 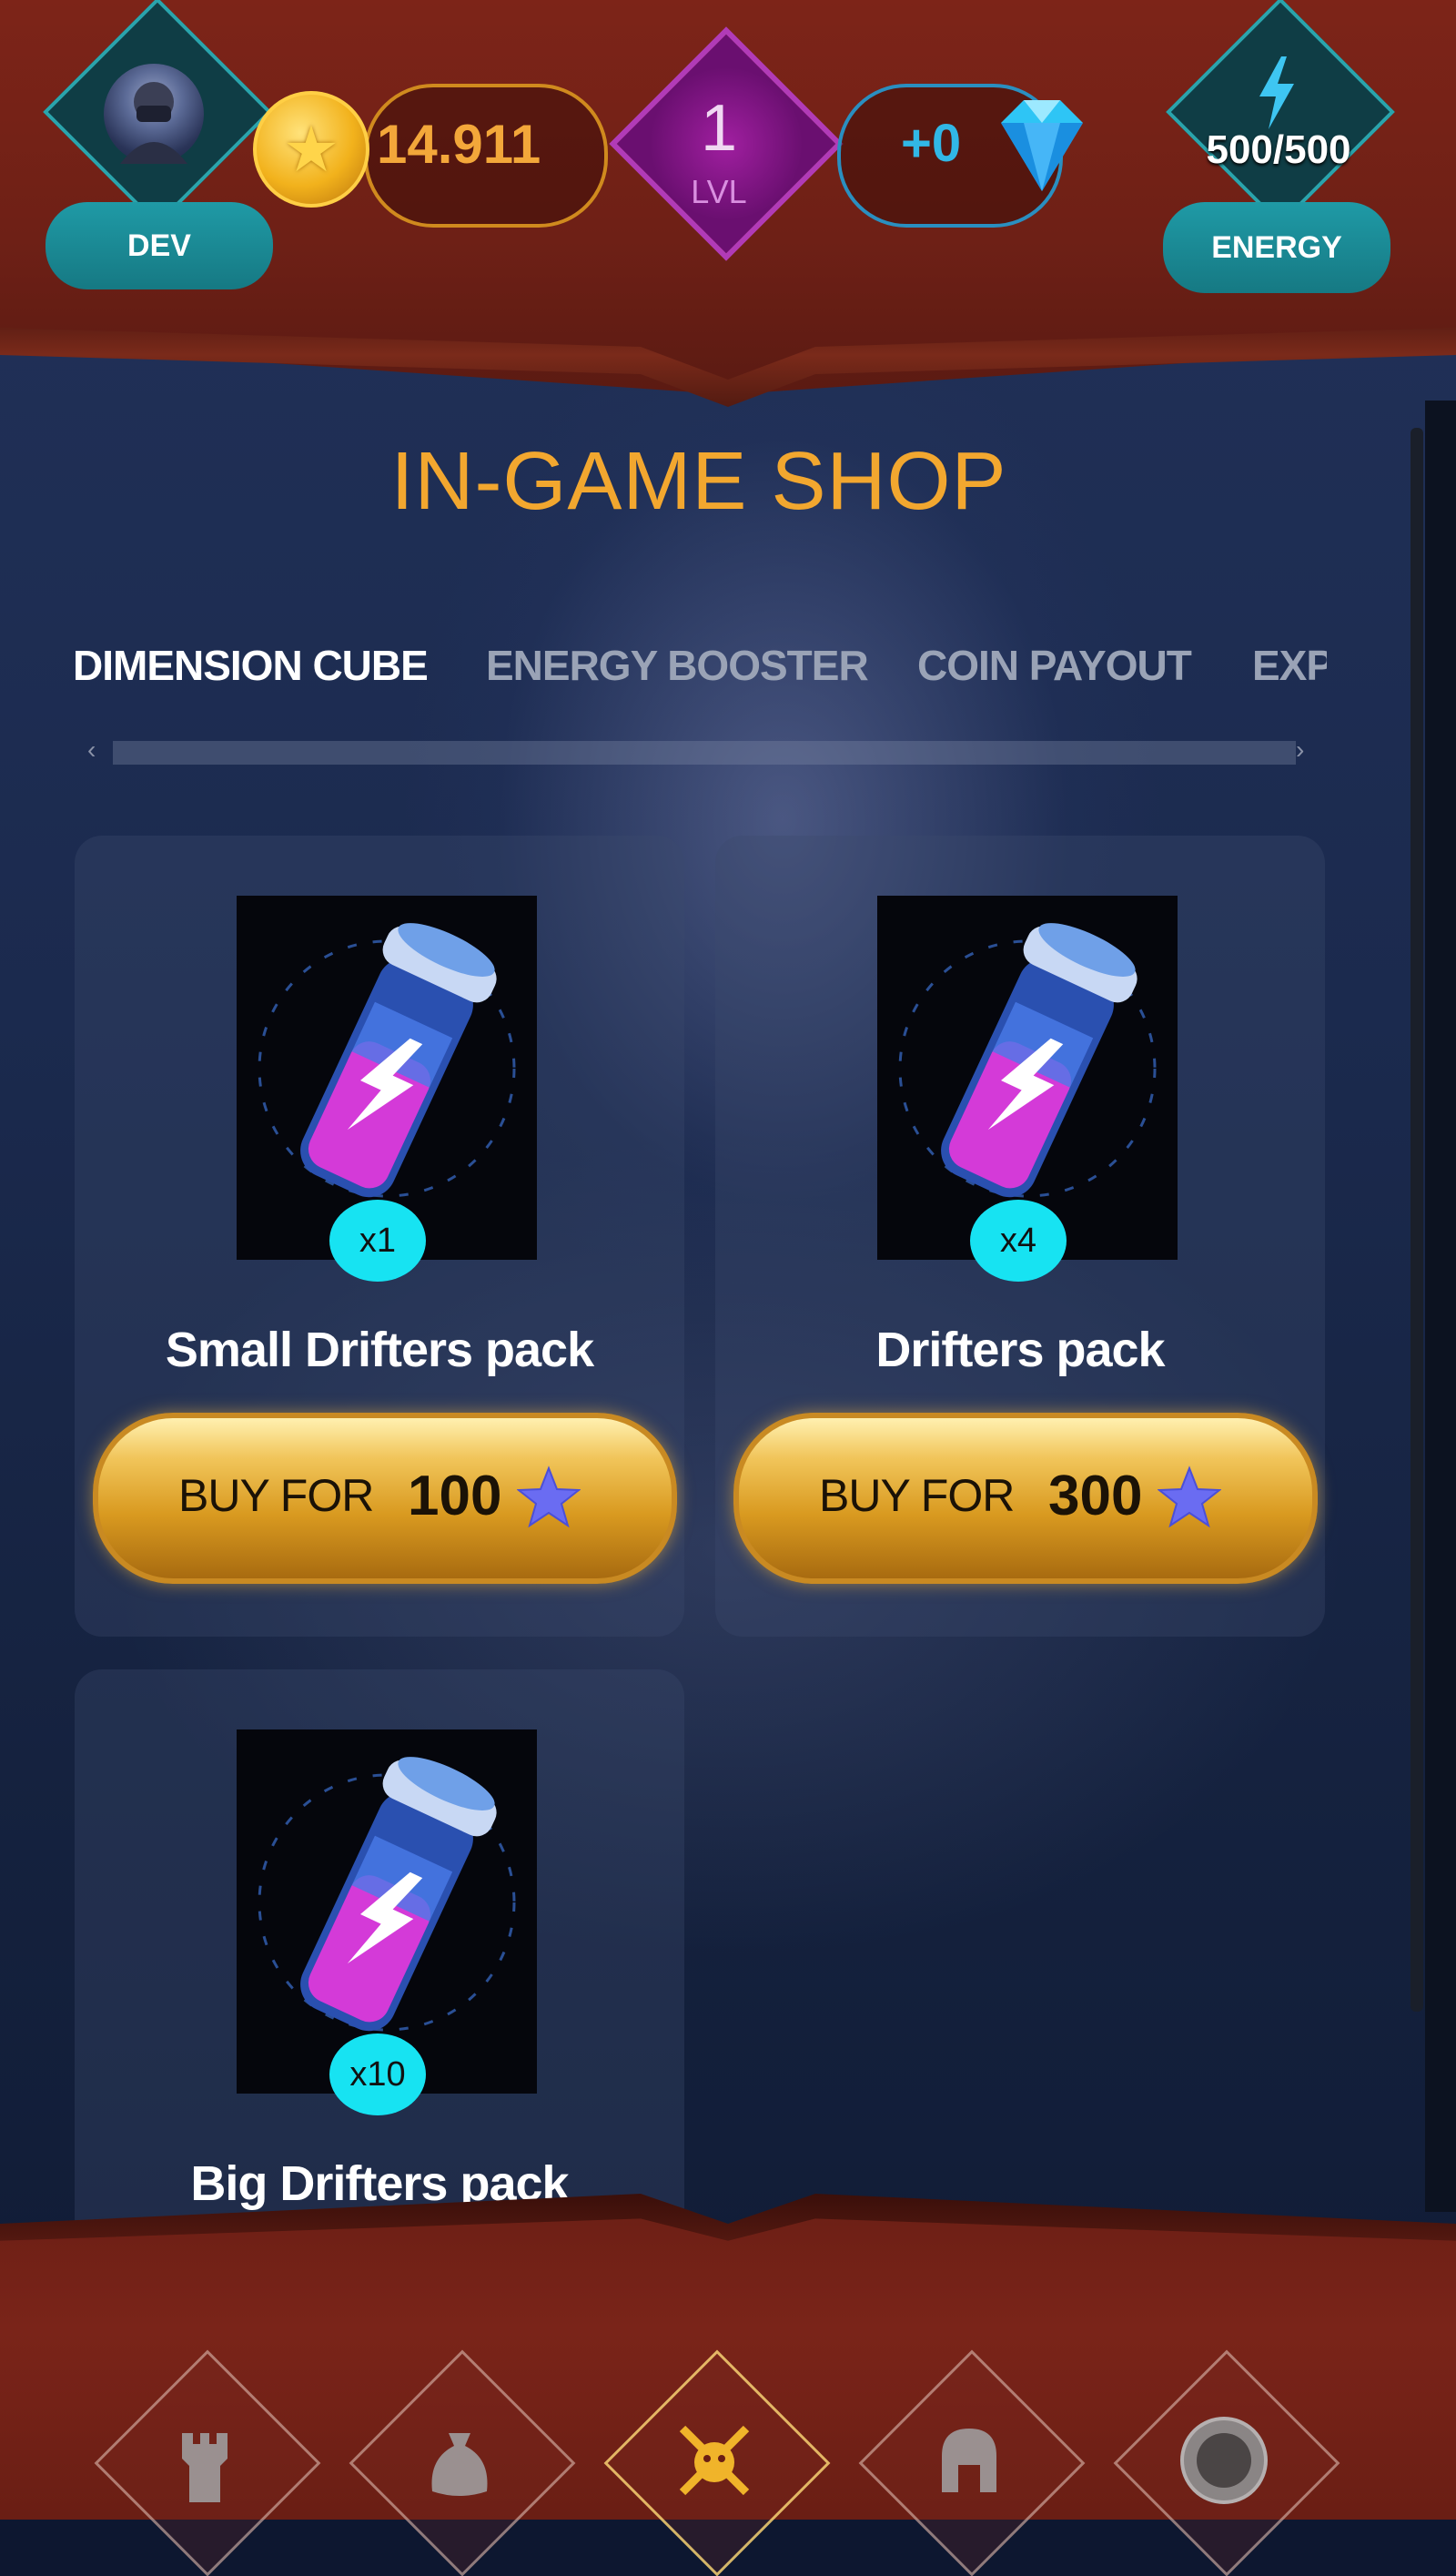 What do you see at coordinates (1300, 750) in the screenshot?
I see `scroll-right-arrow: ›` at bounding box center [1300, 750].